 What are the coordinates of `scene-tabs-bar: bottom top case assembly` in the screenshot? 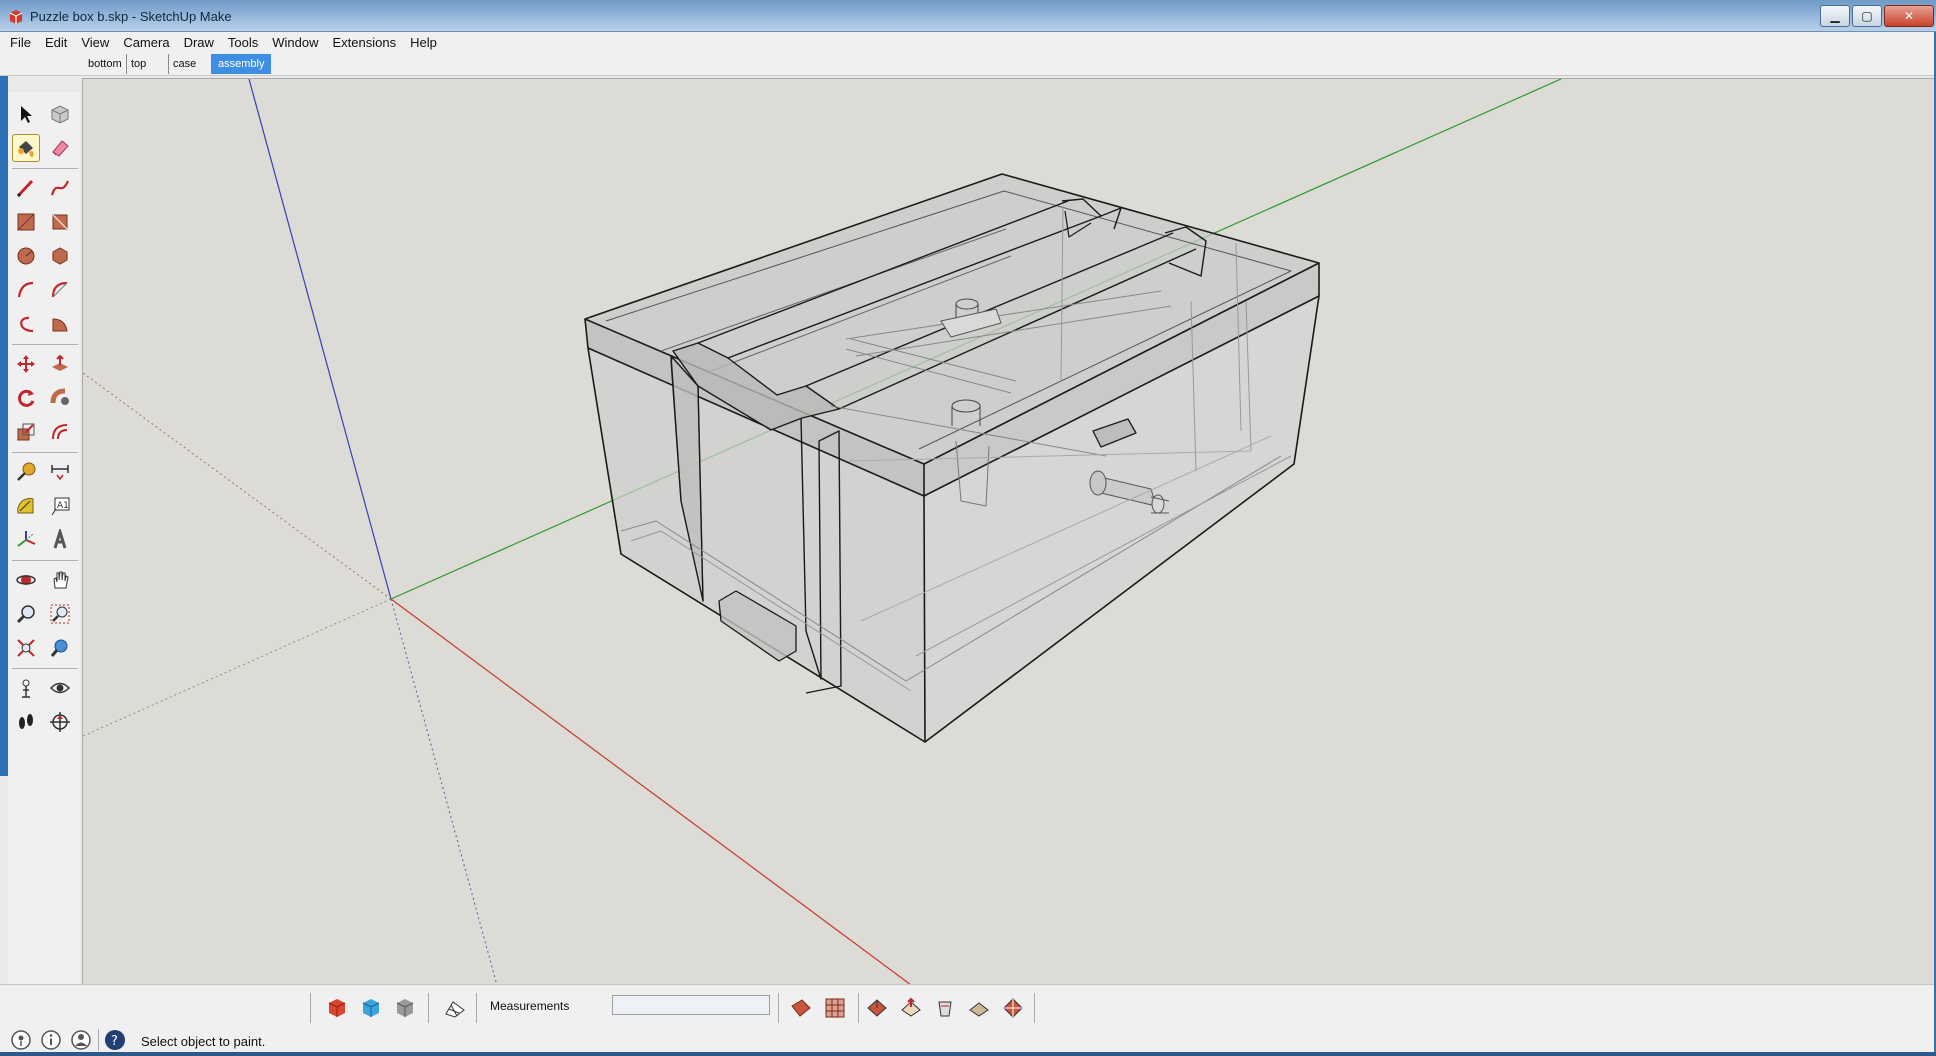 It's located at (968, 64).